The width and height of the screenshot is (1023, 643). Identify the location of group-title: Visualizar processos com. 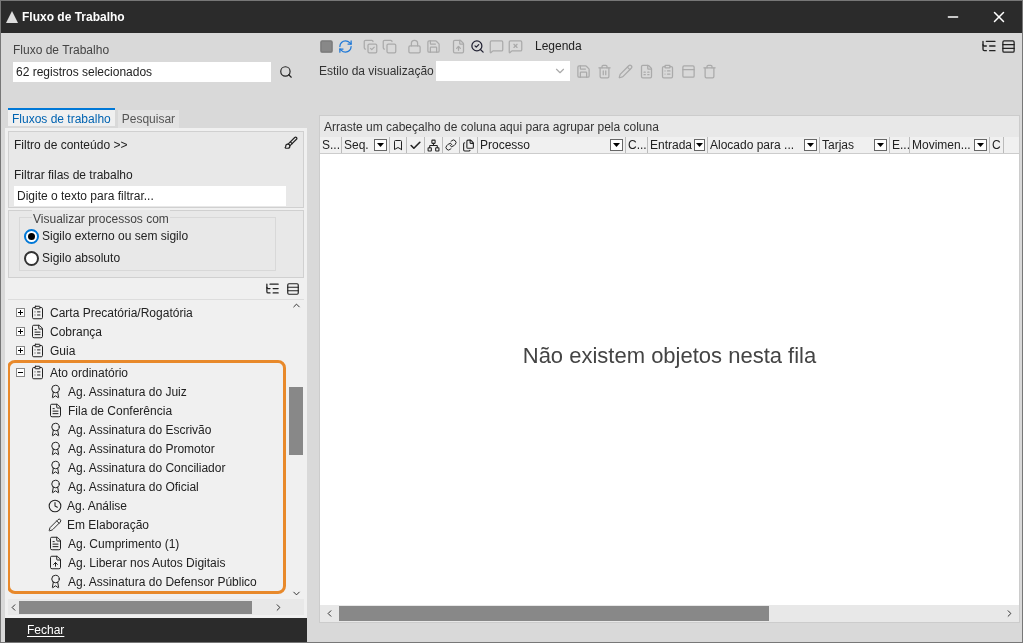
(101, 219).